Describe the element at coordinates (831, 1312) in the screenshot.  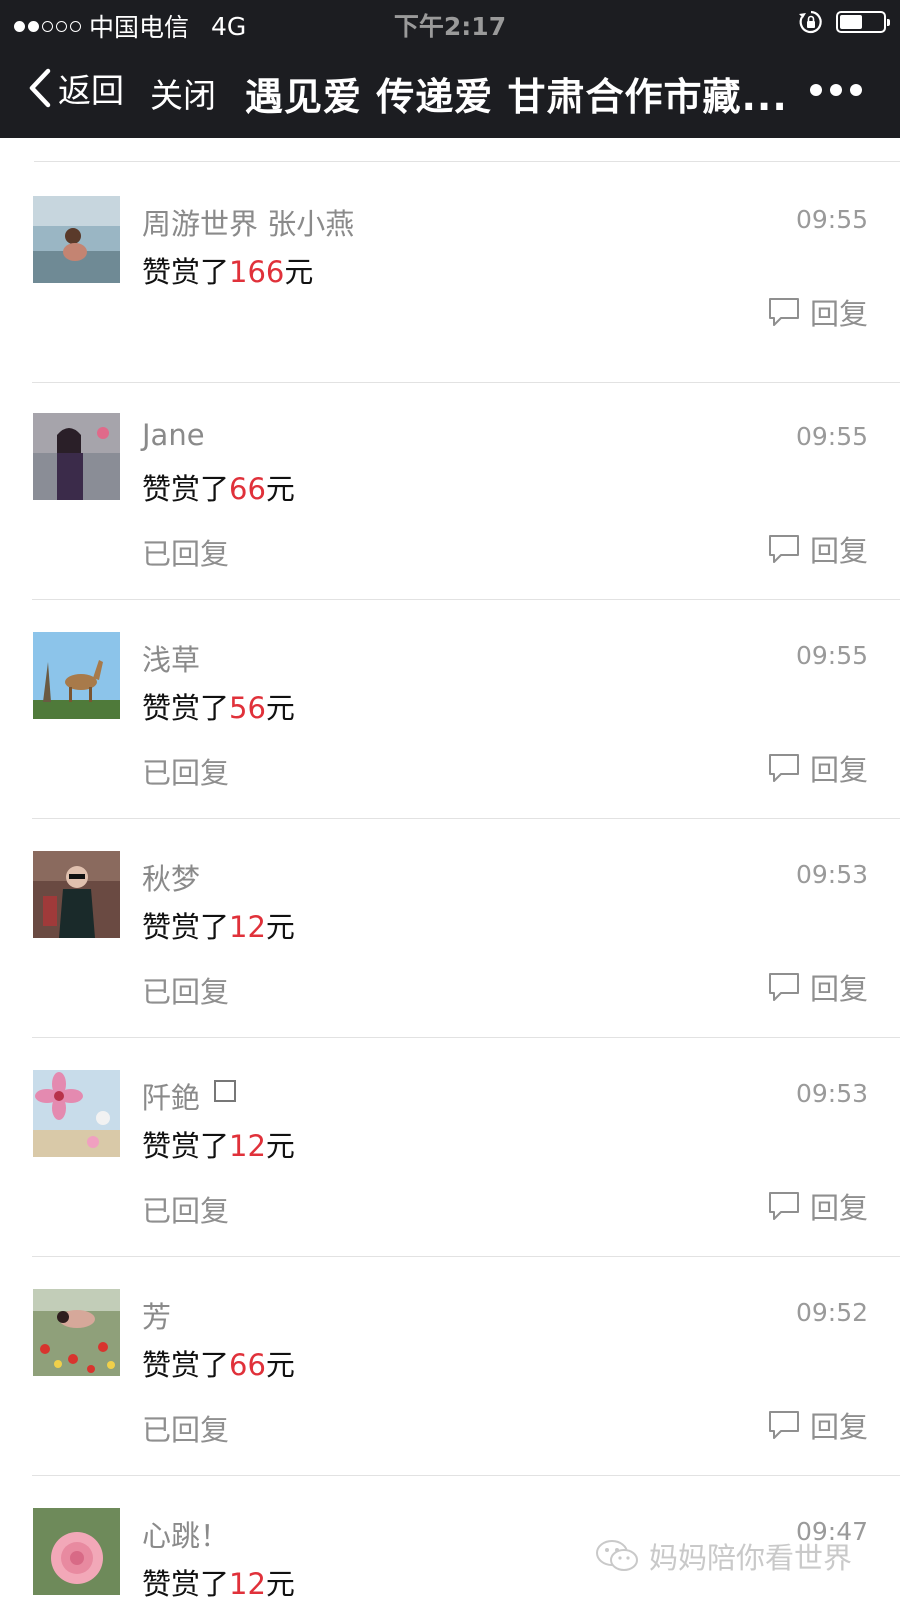
I see `timestamp: 09:52` at that location.